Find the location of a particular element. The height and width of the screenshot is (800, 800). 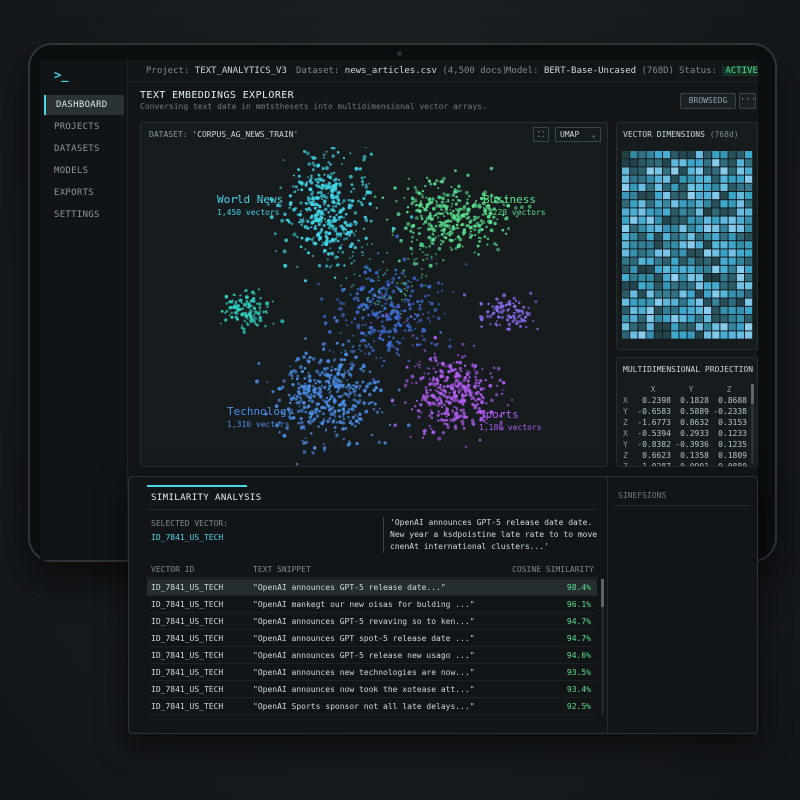

similarity-scrollbar is located at coordinates (602, 647).